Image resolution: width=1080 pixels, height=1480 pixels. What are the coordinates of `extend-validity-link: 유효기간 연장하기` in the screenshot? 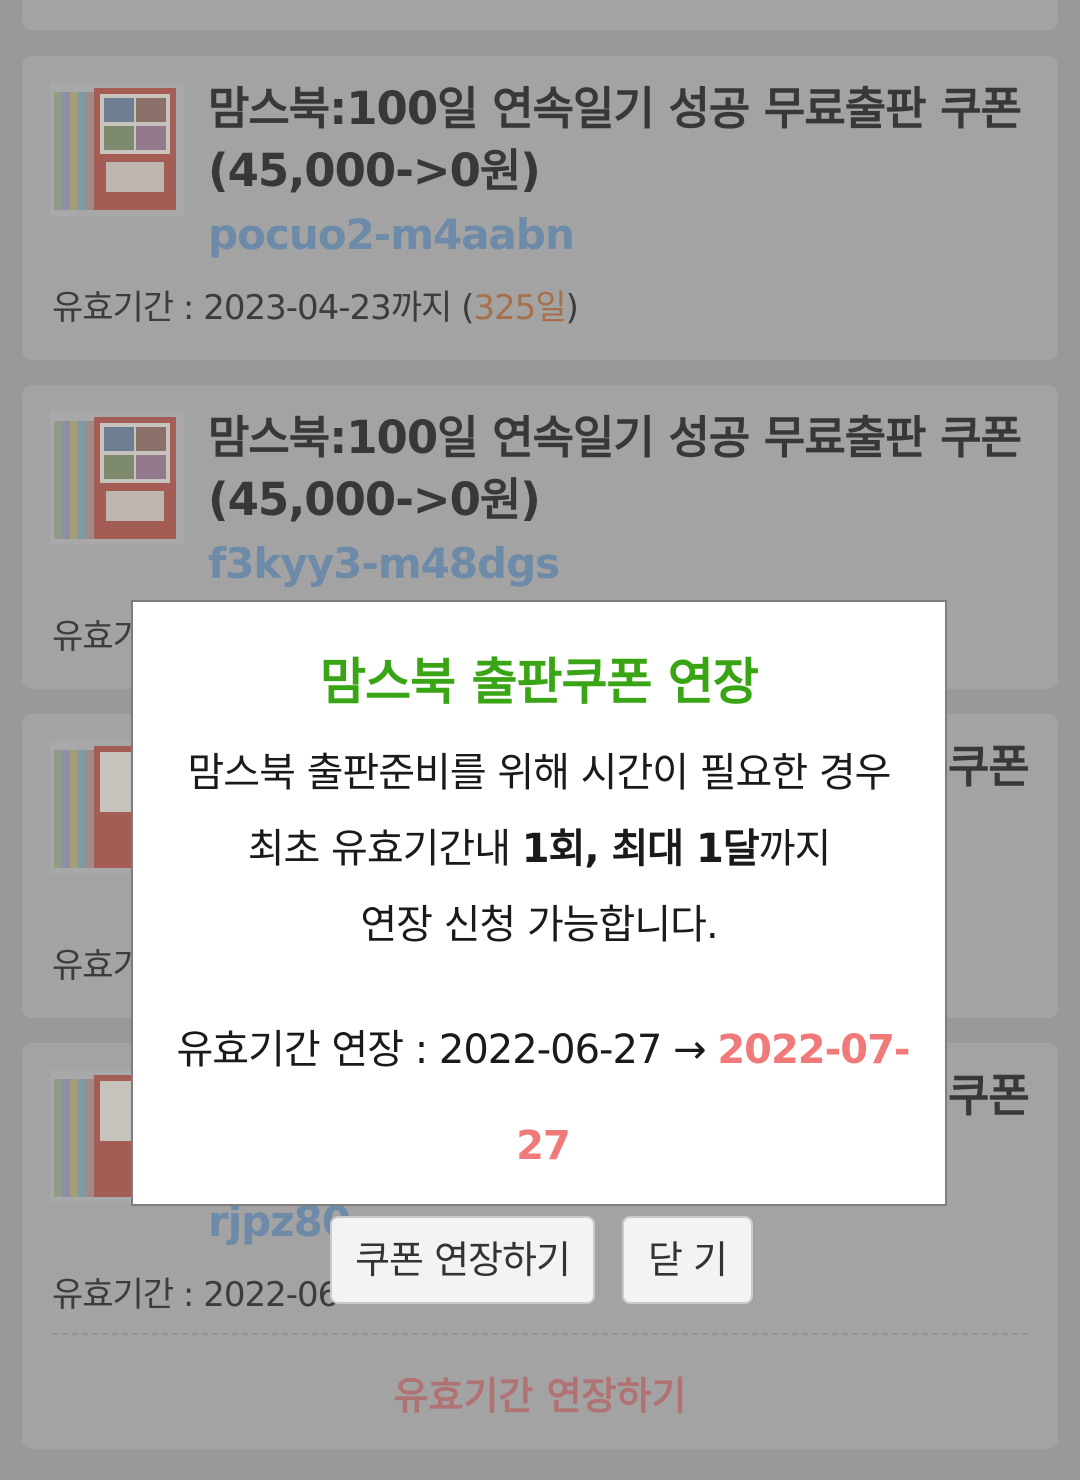 It's located at (540, 1392).